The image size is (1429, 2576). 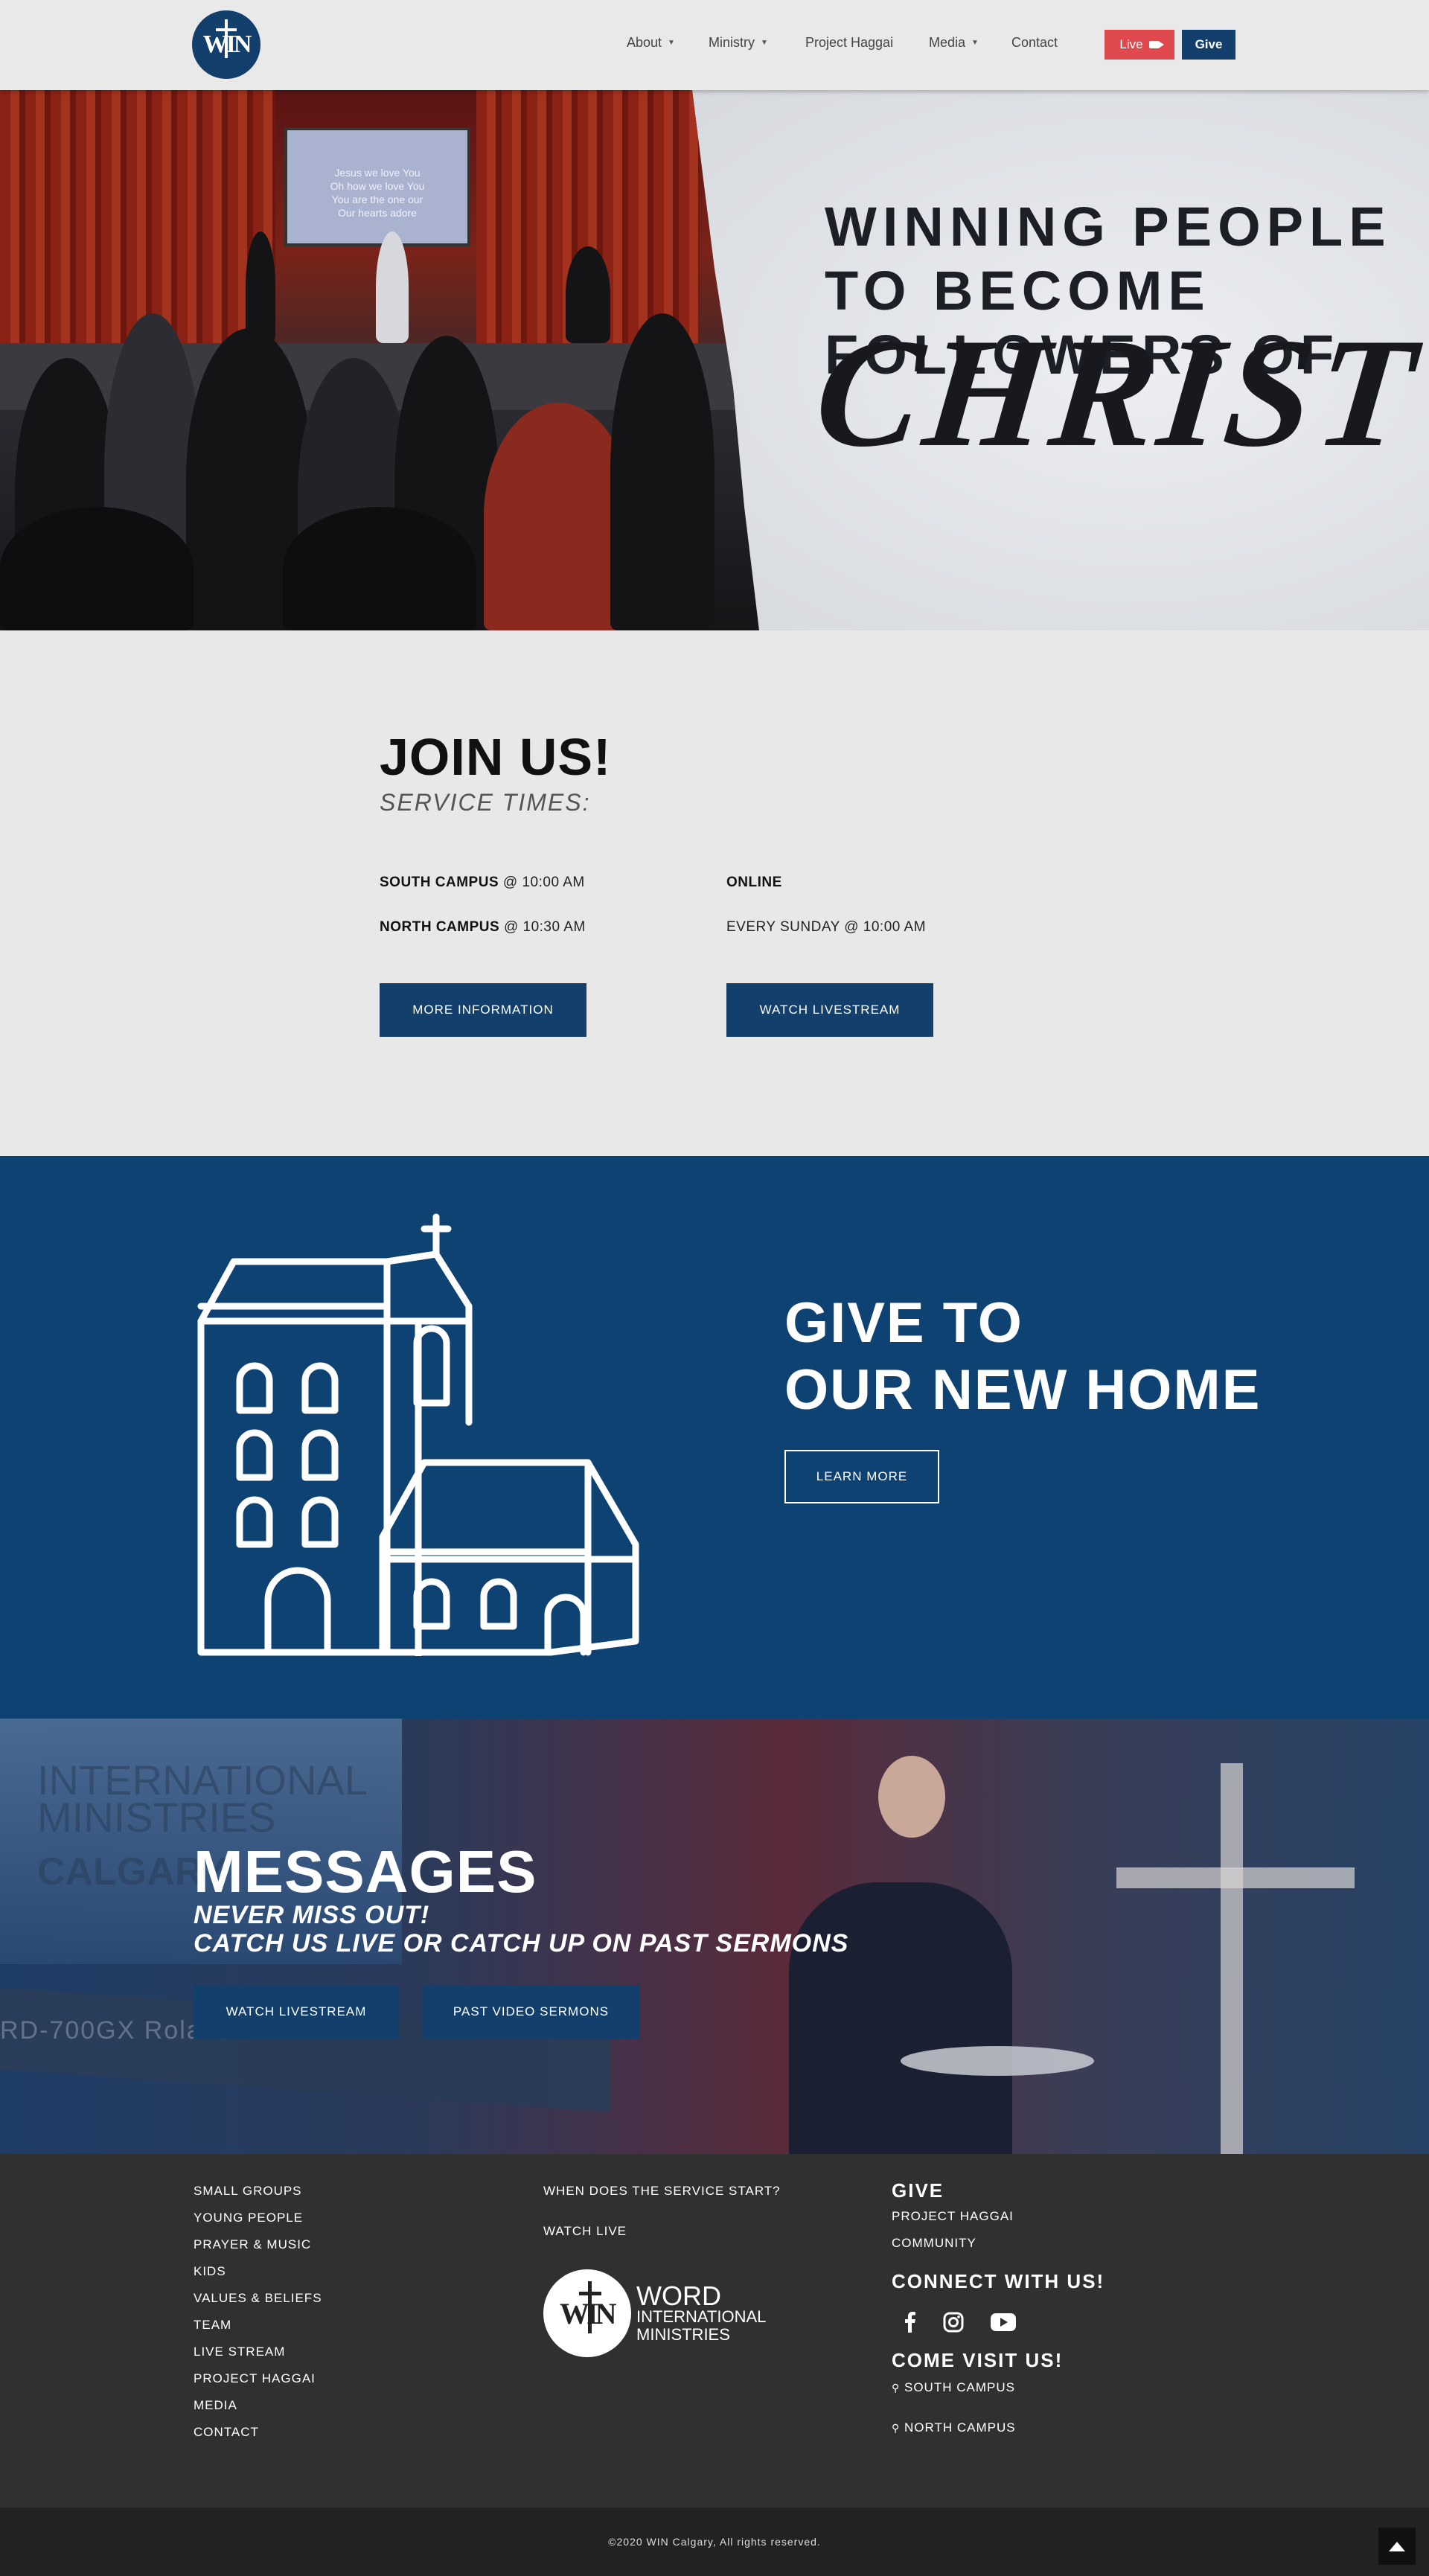 What do you see at coordinates (252, 2244) in the screenshot?
I see `footer-link-prayer-music: PRAYER & MUSIC` at bounding box center [252, 2244].